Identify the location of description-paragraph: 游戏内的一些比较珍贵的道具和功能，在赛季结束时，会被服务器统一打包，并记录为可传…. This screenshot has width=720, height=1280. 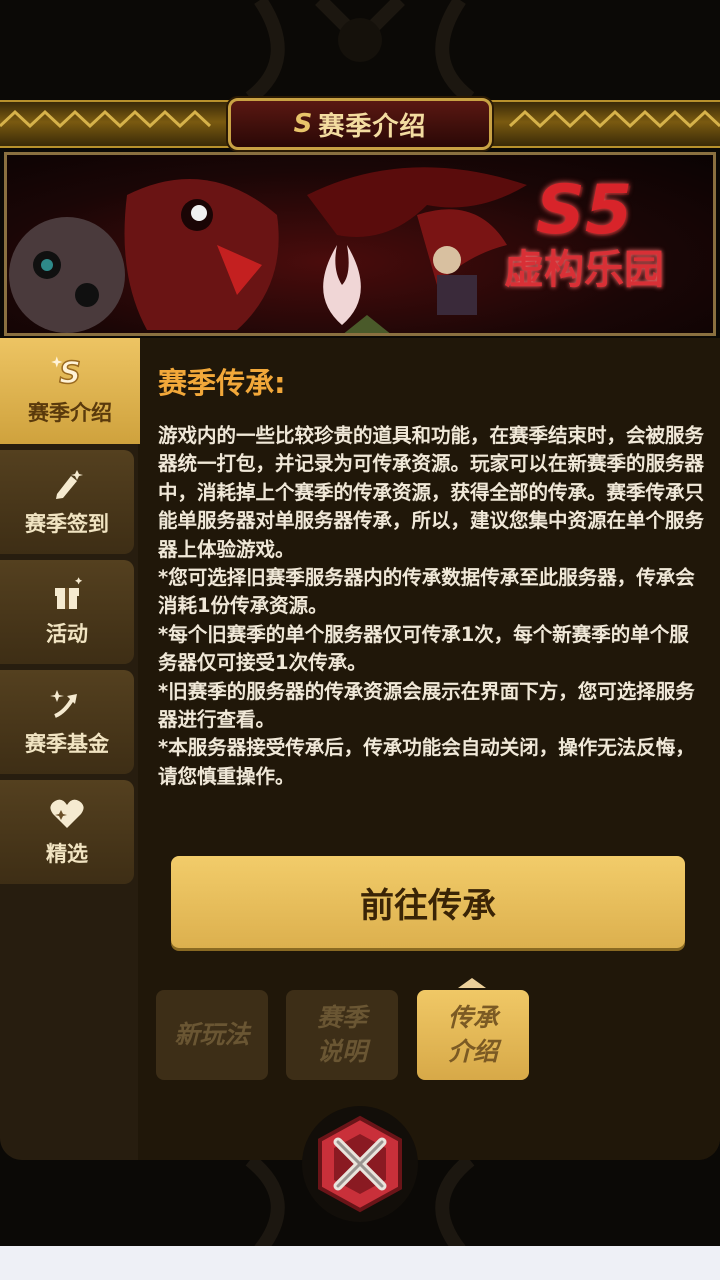
(431, 492).